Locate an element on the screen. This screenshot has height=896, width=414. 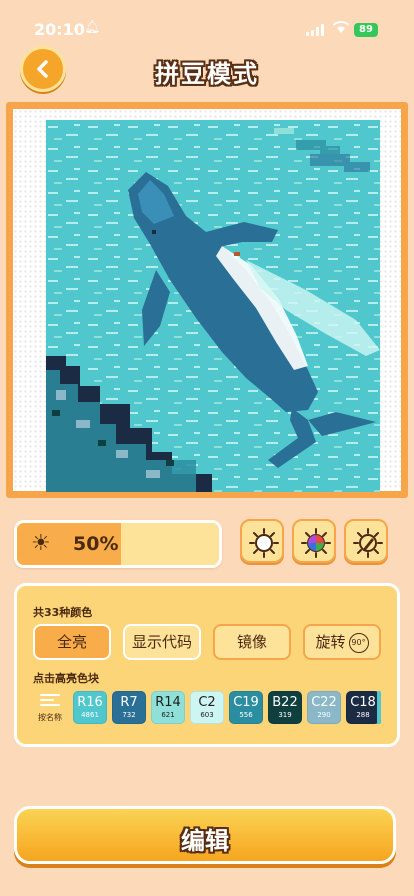
wifi-icon is located at coordinates (341, 29).